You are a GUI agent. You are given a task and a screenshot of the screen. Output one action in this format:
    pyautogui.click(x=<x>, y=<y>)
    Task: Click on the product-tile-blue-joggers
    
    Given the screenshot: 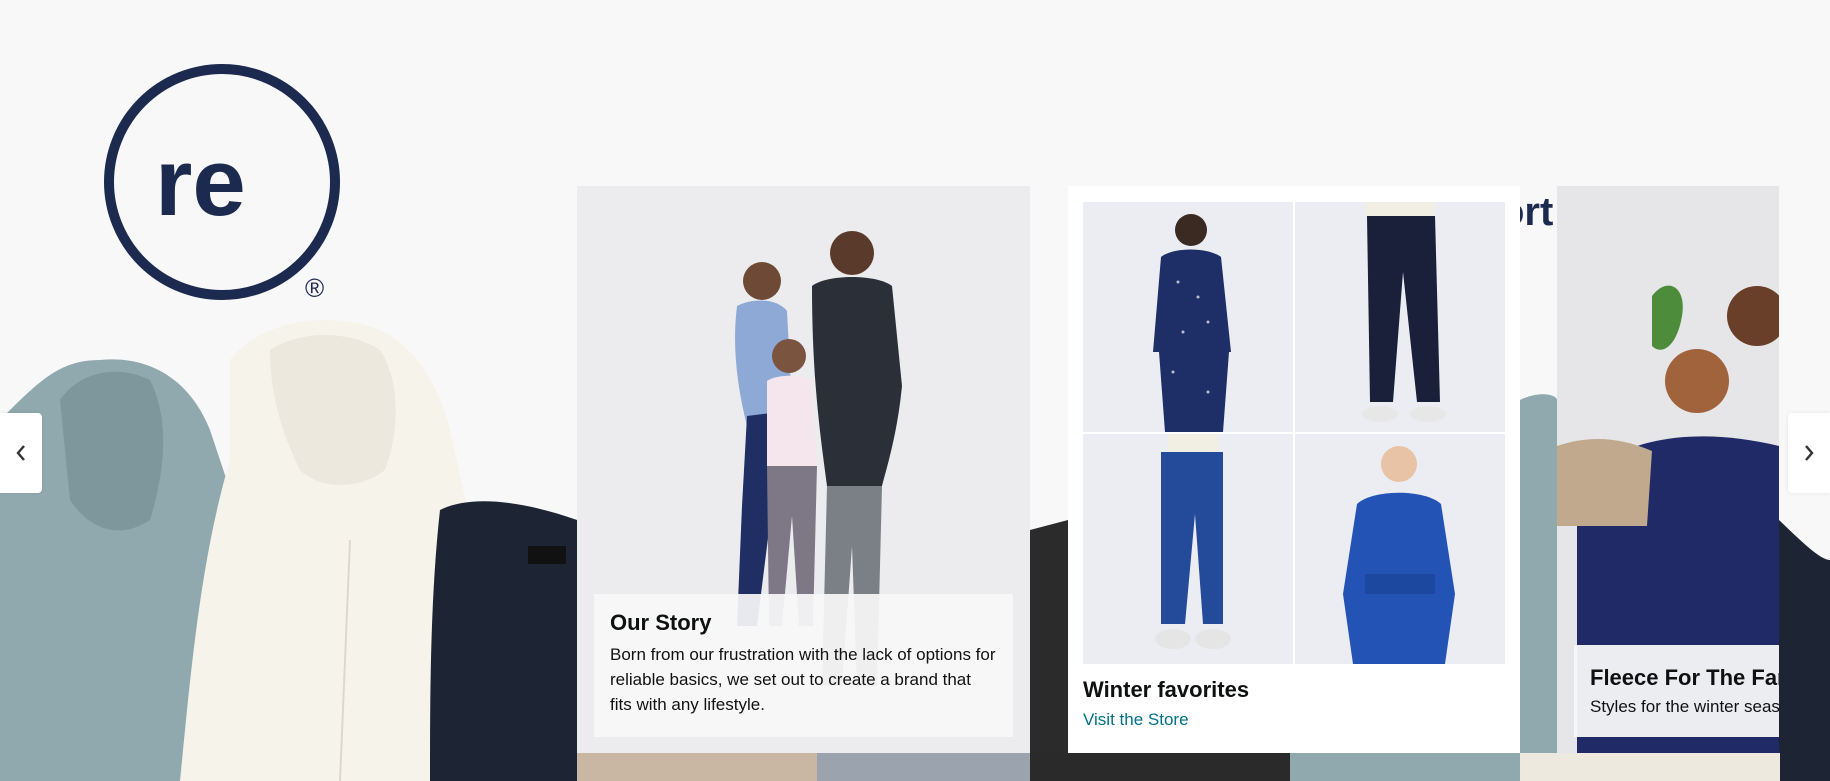 What is the action you would take?
    pyautogui.click(x=1188, y=549)
    